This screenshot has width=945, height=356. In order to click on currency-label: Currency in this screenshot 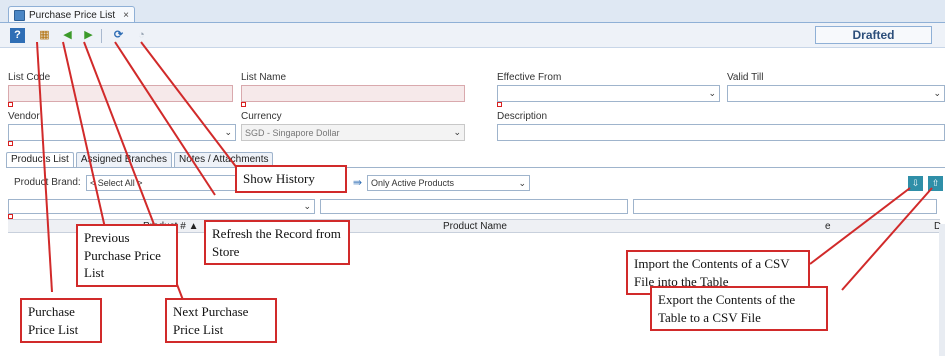, I will do `click(261, 116)`.